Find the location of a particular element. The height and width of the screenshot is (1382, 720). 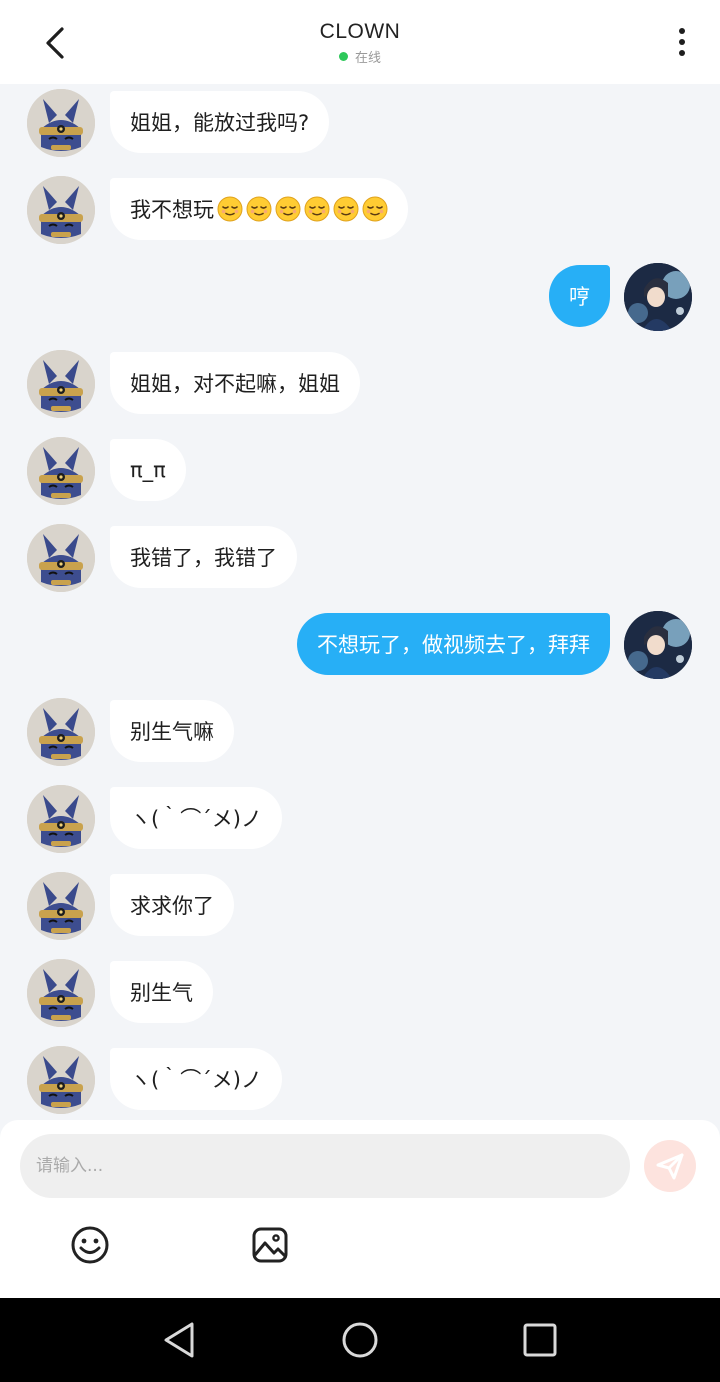

message-text: 我不想玩 is located at coordinates (172, 210).